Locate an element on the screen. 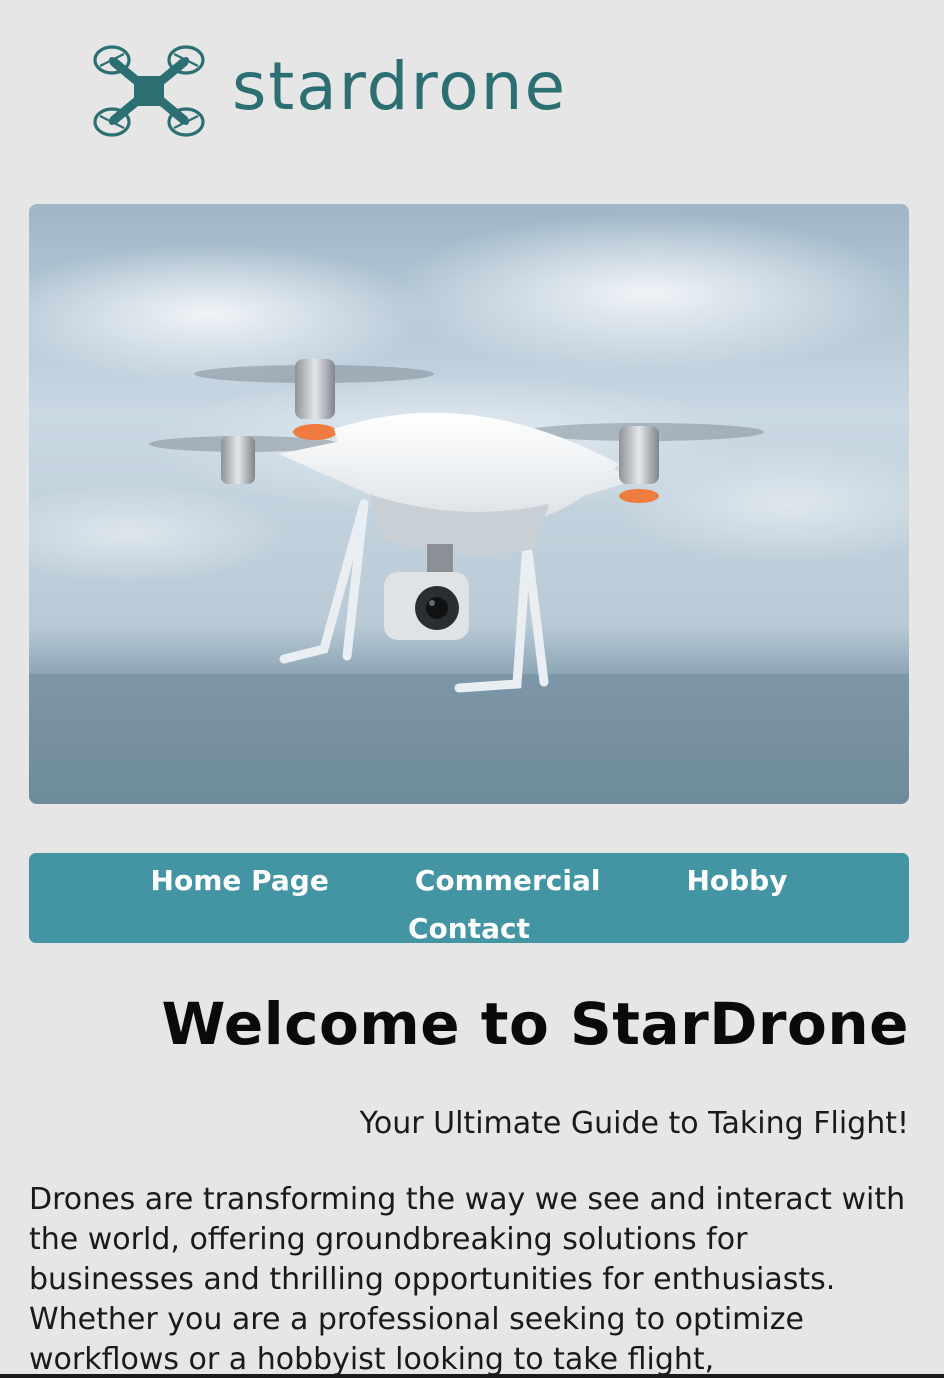  quadcopter-icon is located at coordinates (149, 91).